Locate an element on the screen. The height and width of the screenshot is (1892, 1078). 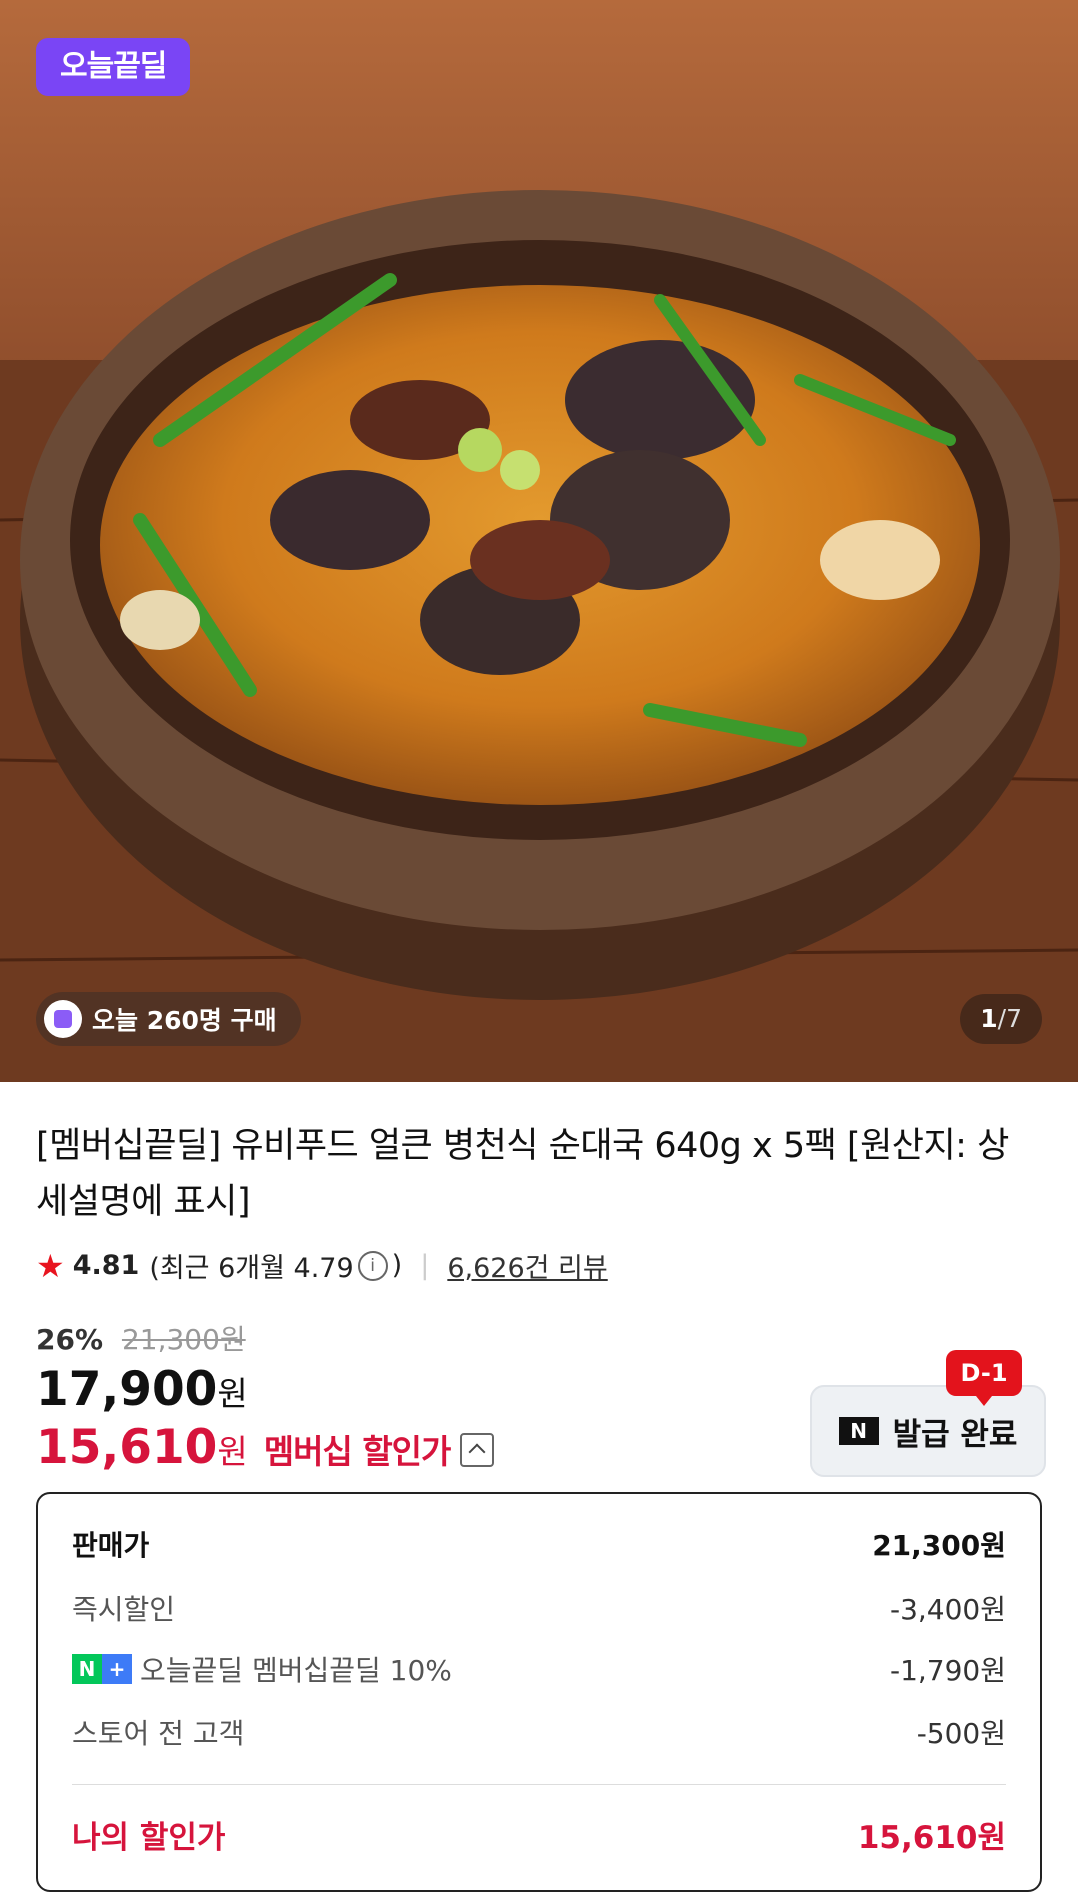
breakdown-row-store: 스토어 전 고객 -500원 is located at coordinates (539, 1732).